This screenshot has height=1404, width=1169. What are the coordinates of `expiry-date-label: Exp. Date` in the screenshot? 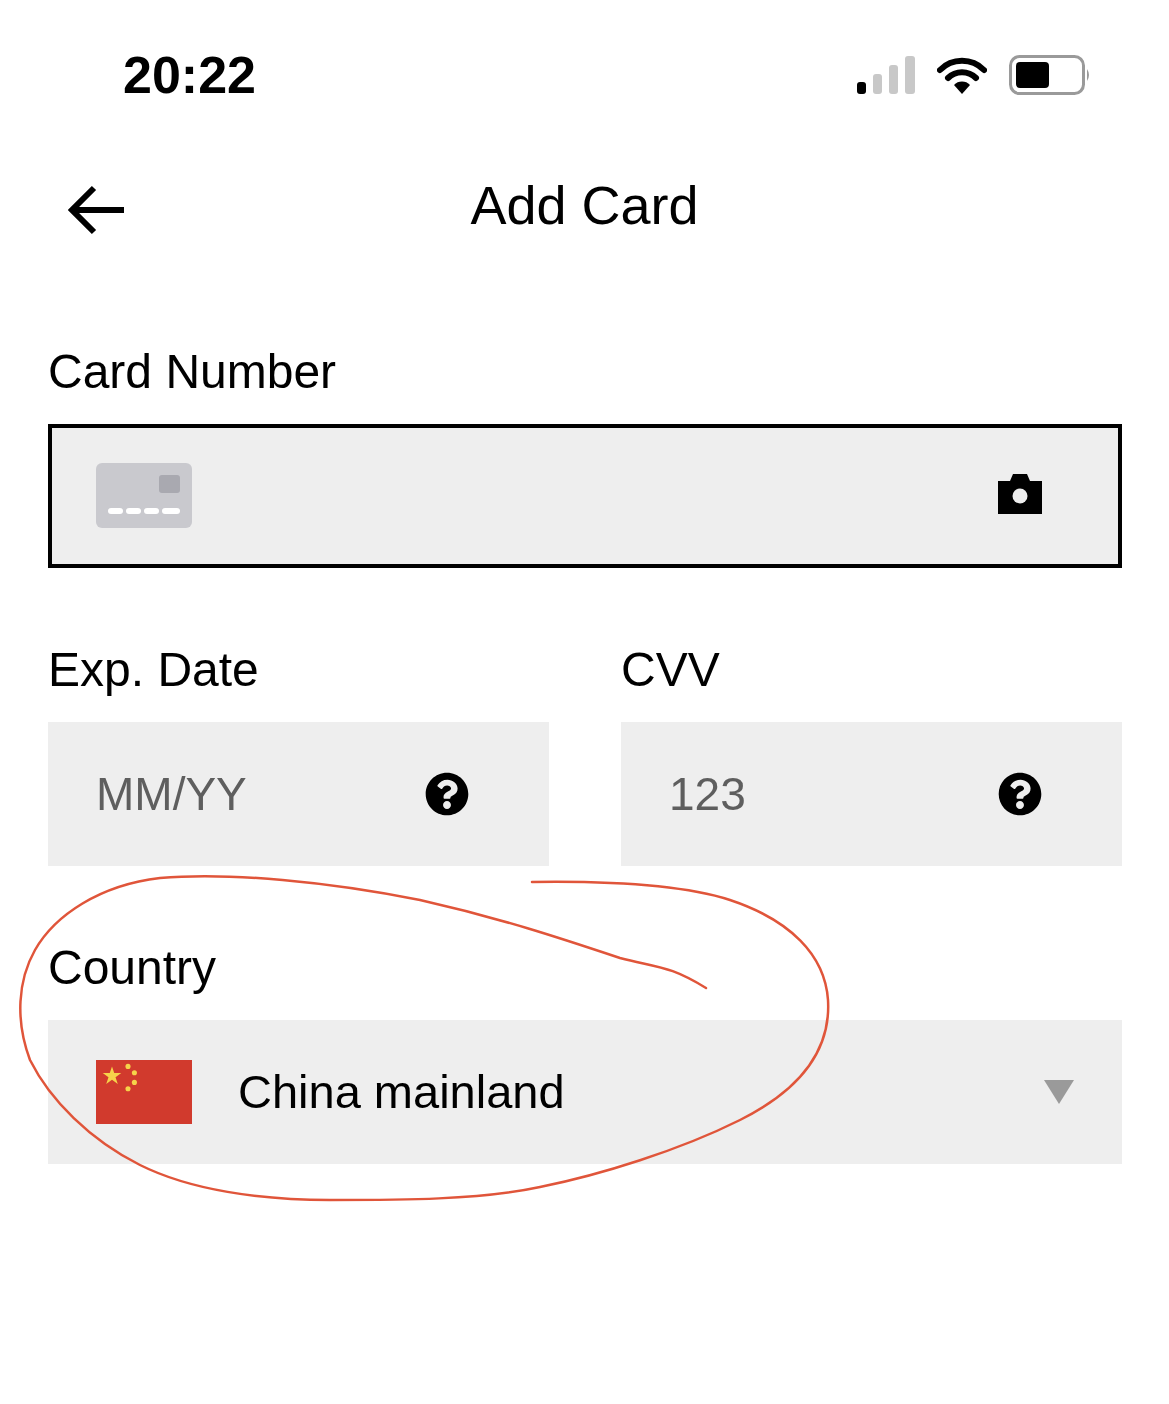 It's located at (153, 670).